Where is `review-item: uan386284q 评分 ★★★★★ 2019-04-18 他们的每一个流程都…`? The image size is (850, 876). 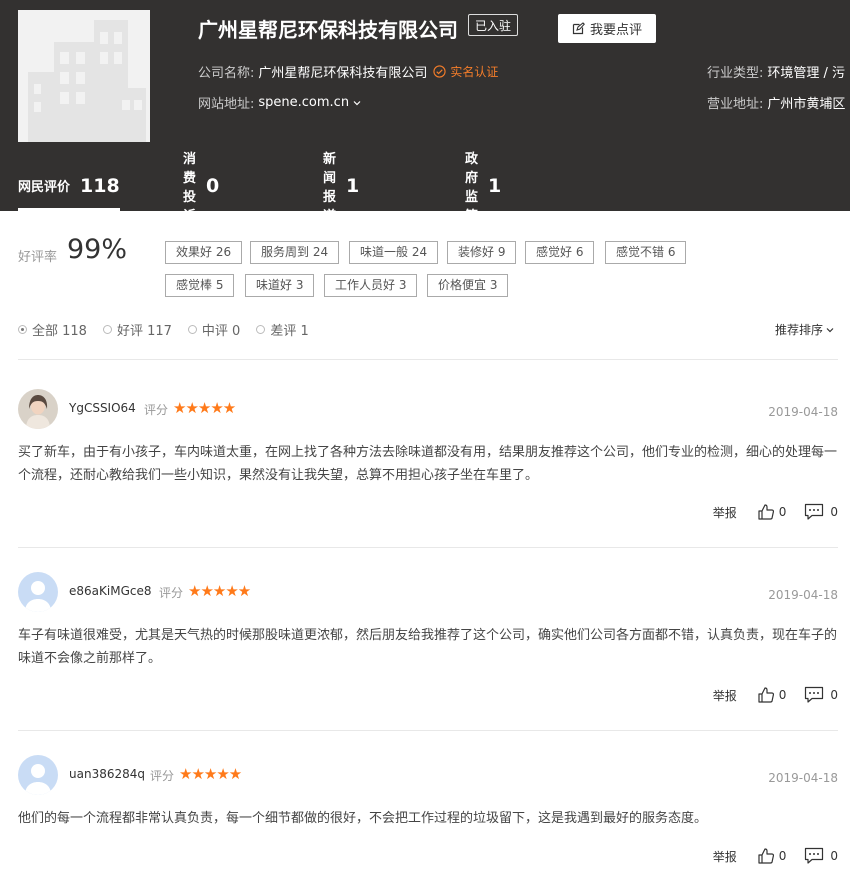
review-item: uan386284q 评分 ★★★★★ 2019-04-18 他们的每一个流程都… is located at coordinates (428, 815).